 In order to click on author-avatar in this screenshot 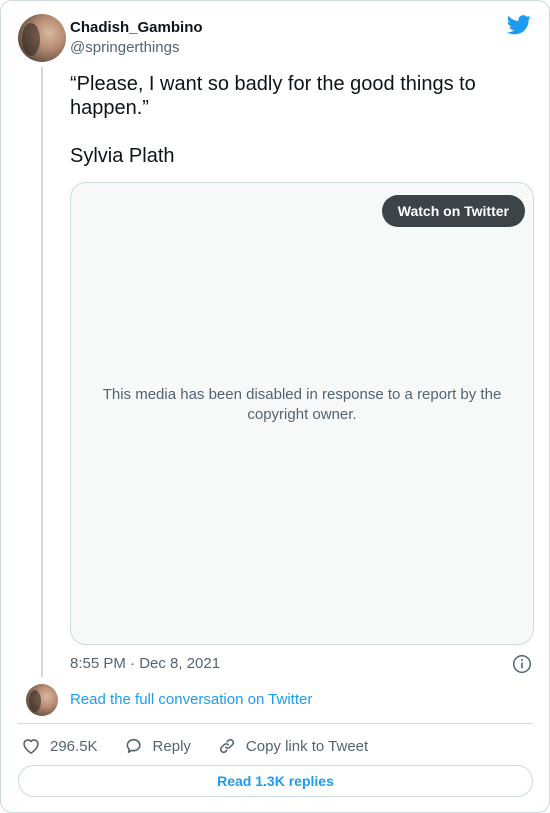, I will do `click(42, 38)`.